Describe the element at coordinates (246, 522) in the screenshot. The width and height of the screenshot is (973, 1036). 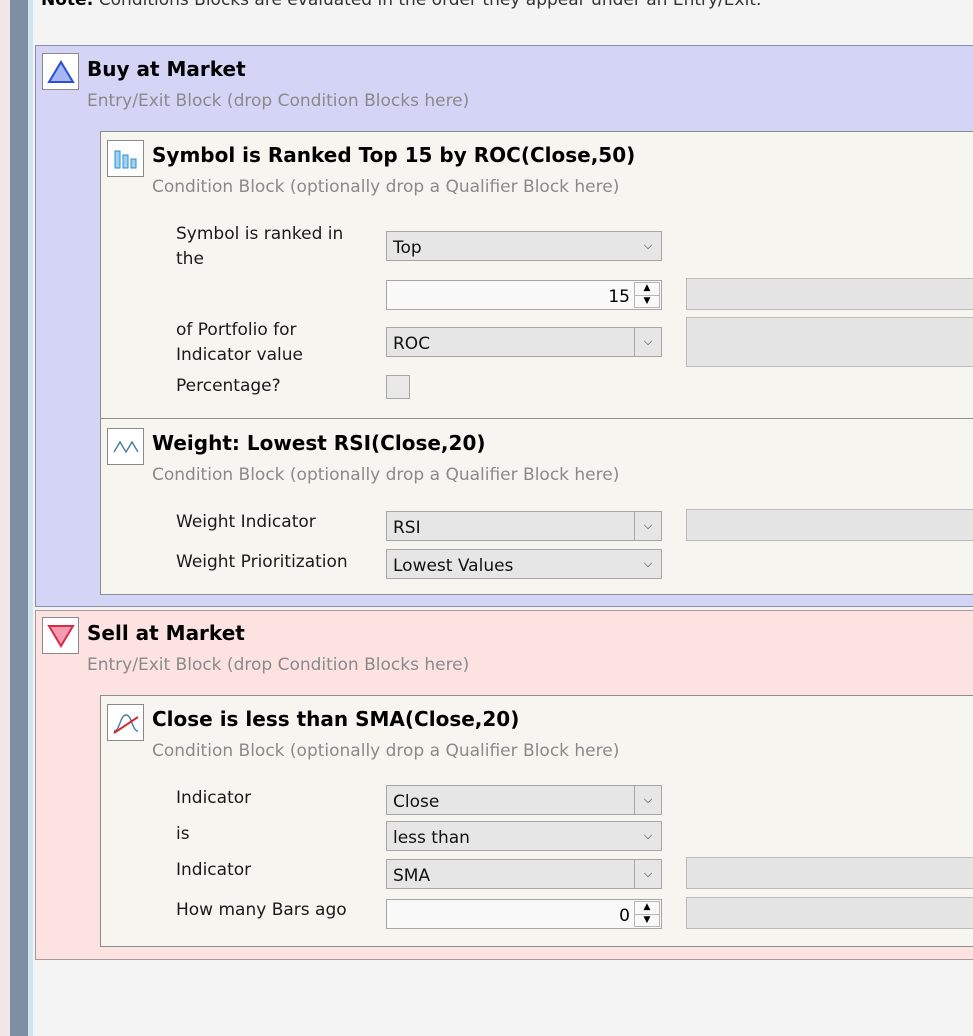
I see `weight-indicator-label: Weight Indicator` at that location.